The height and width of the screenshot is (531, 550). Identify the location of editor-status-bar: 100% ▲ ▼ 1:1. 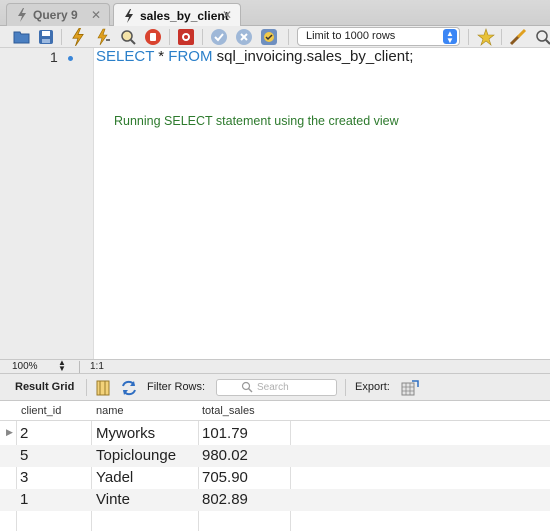
(275, 366).